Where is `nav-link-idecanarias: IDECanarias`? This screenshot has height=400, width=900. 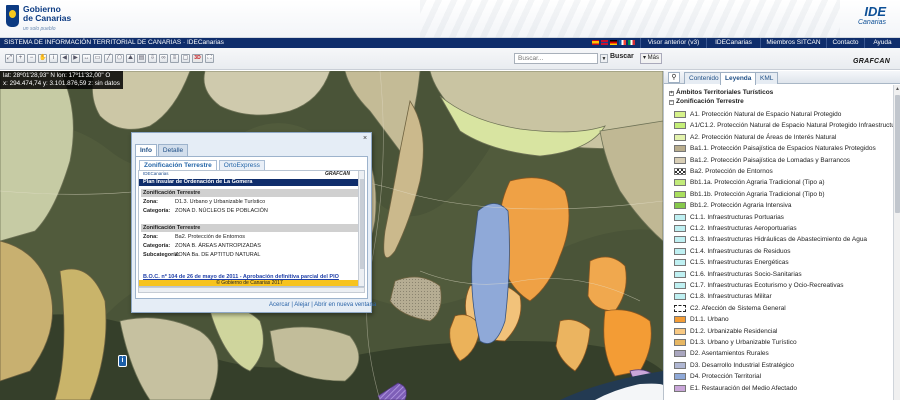
nav-link-idecanarias: IDECanarias is located at coordinates (733, 43).